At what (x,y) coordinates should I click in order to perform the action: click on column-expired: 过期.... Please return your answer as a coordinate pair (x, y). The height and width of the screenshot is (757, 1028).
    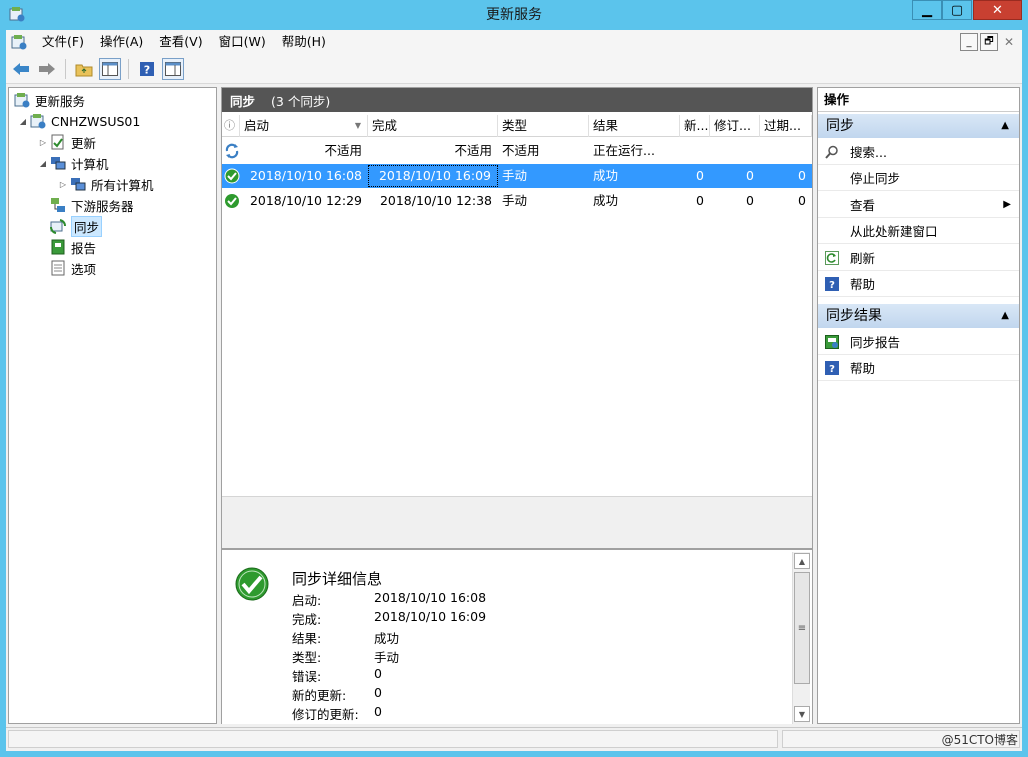
    Looking at the image, I should click on (786, 126).